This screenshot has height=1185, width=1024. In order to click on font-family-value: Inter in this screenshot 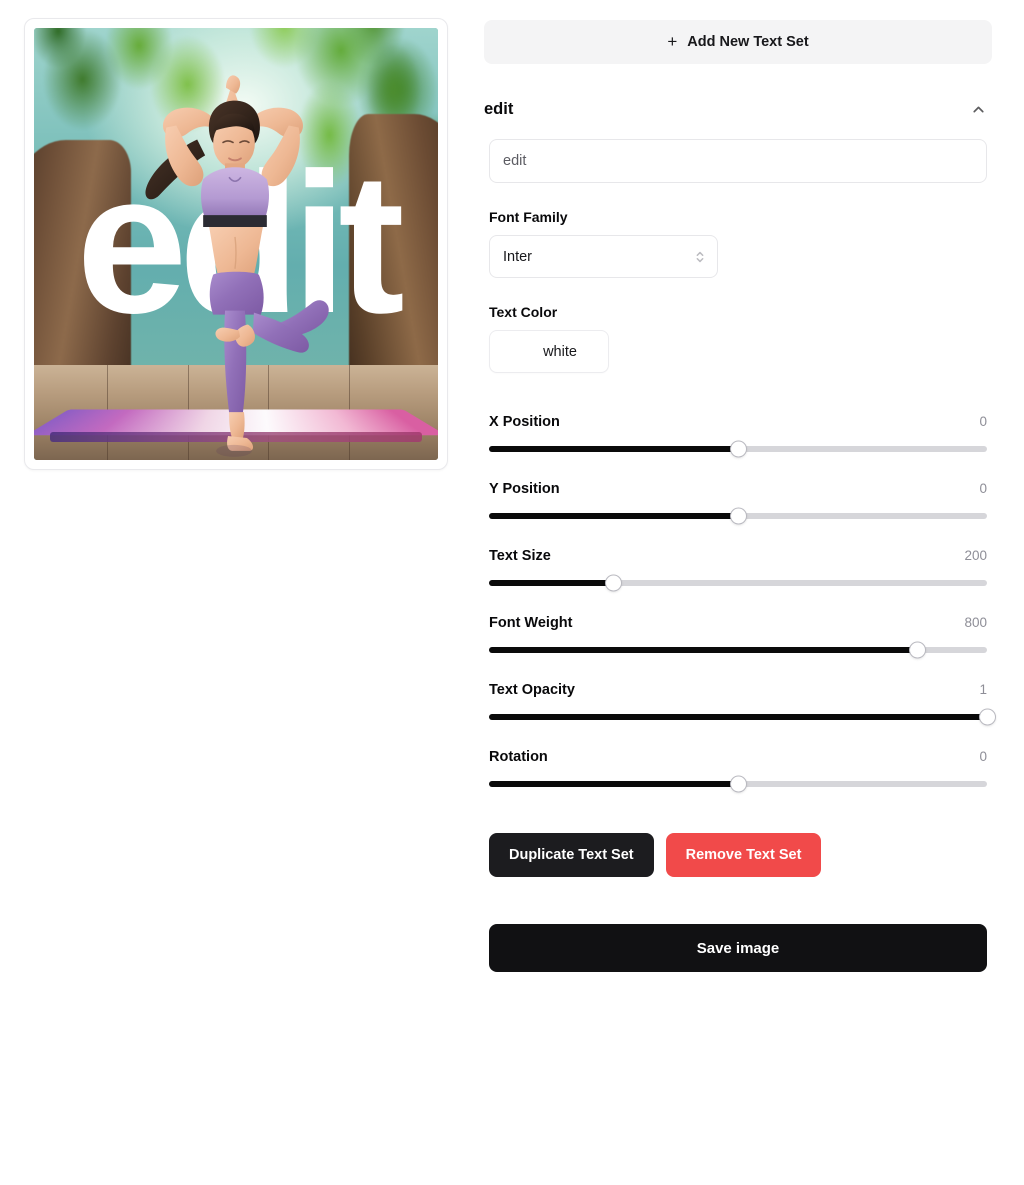, I will do `click(518, 256)`.